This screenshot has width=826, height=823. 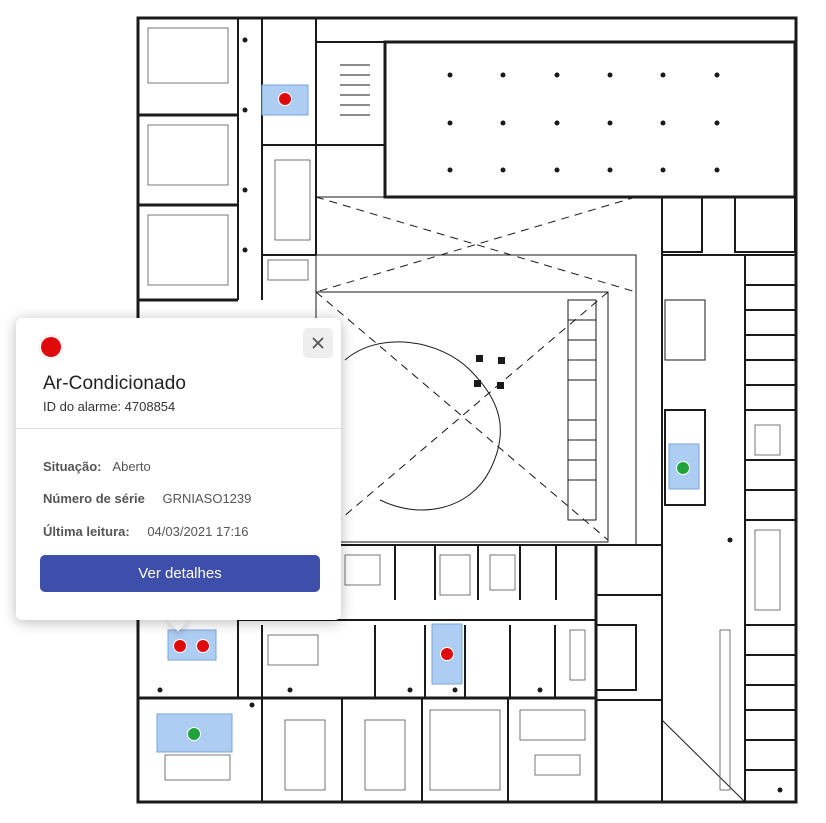 I want to click on divider, so click(x=178, y=428).